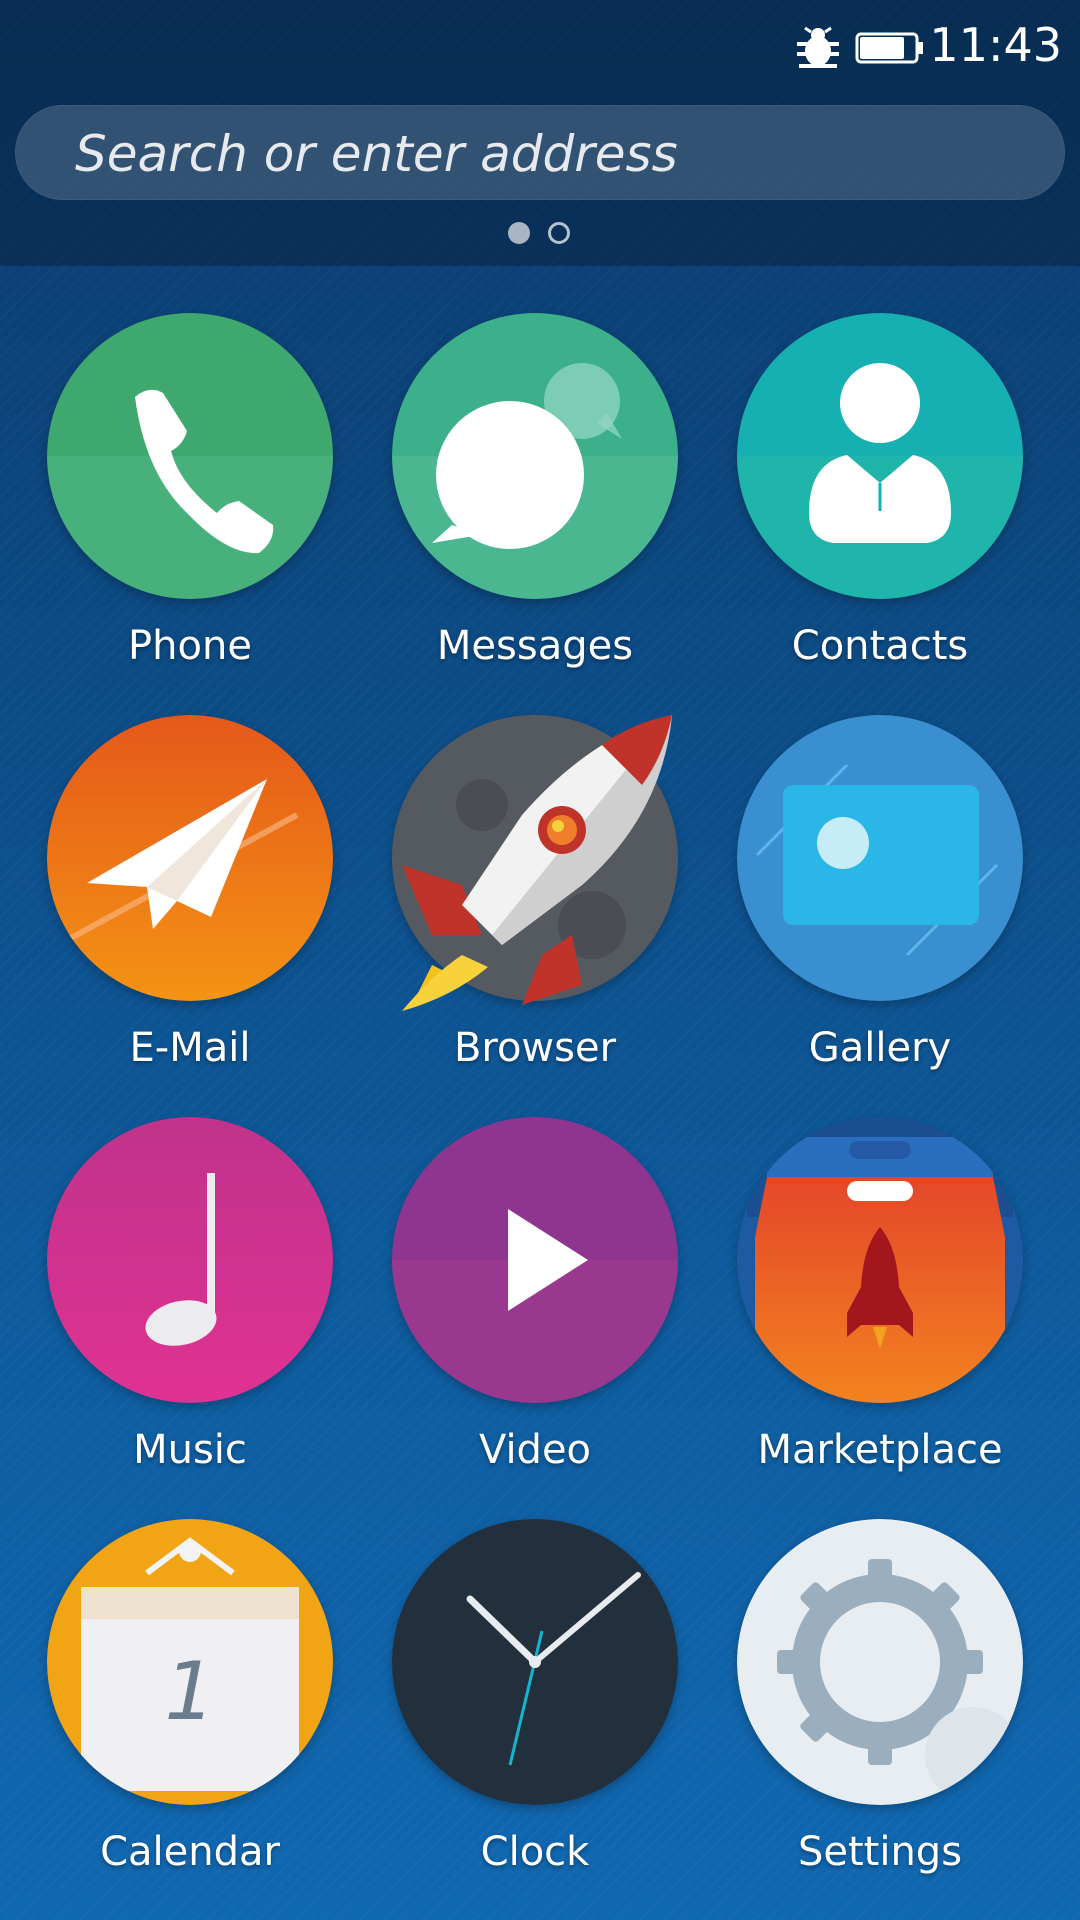 The image size is (1080, 1920). I want to click on app-messages: Messages, so click(535, 513).